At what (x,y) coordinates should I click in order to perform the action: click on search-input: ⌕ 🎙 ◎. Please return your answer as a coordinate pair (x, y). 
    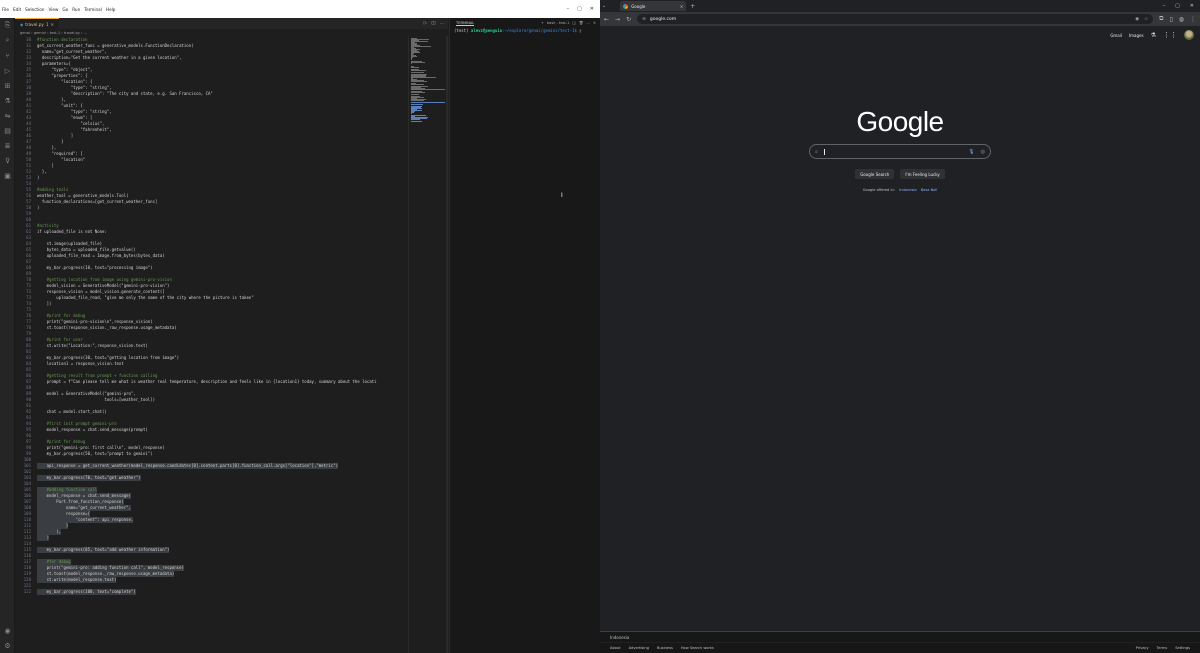
    Looking at the image, I should click on (900, 151).